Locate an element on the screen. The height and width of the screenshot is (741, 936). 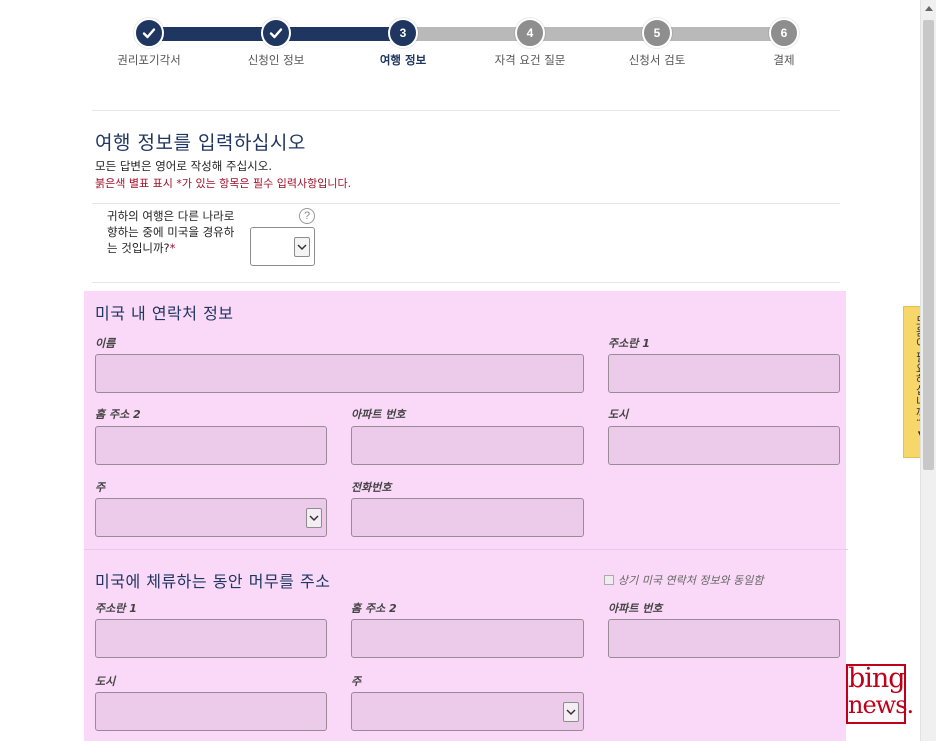
stay-state-select is located at coordinates (467, 711).